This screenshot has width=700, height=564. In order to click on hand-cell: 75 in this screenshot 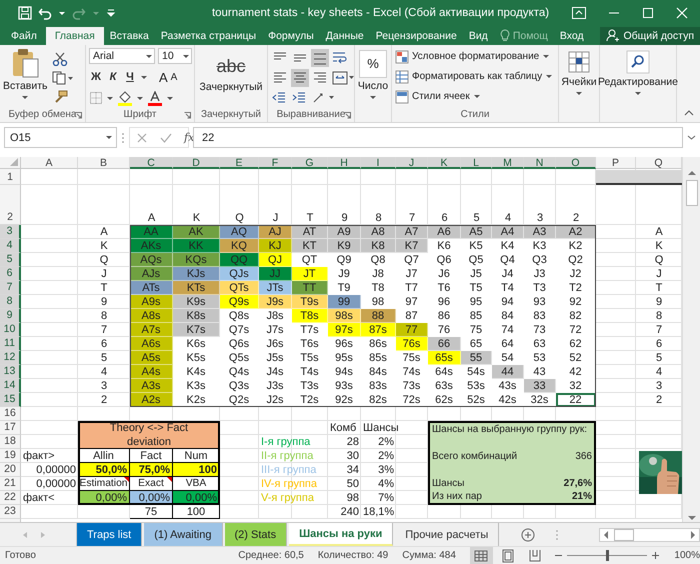, I will do `click(476, 330)`.